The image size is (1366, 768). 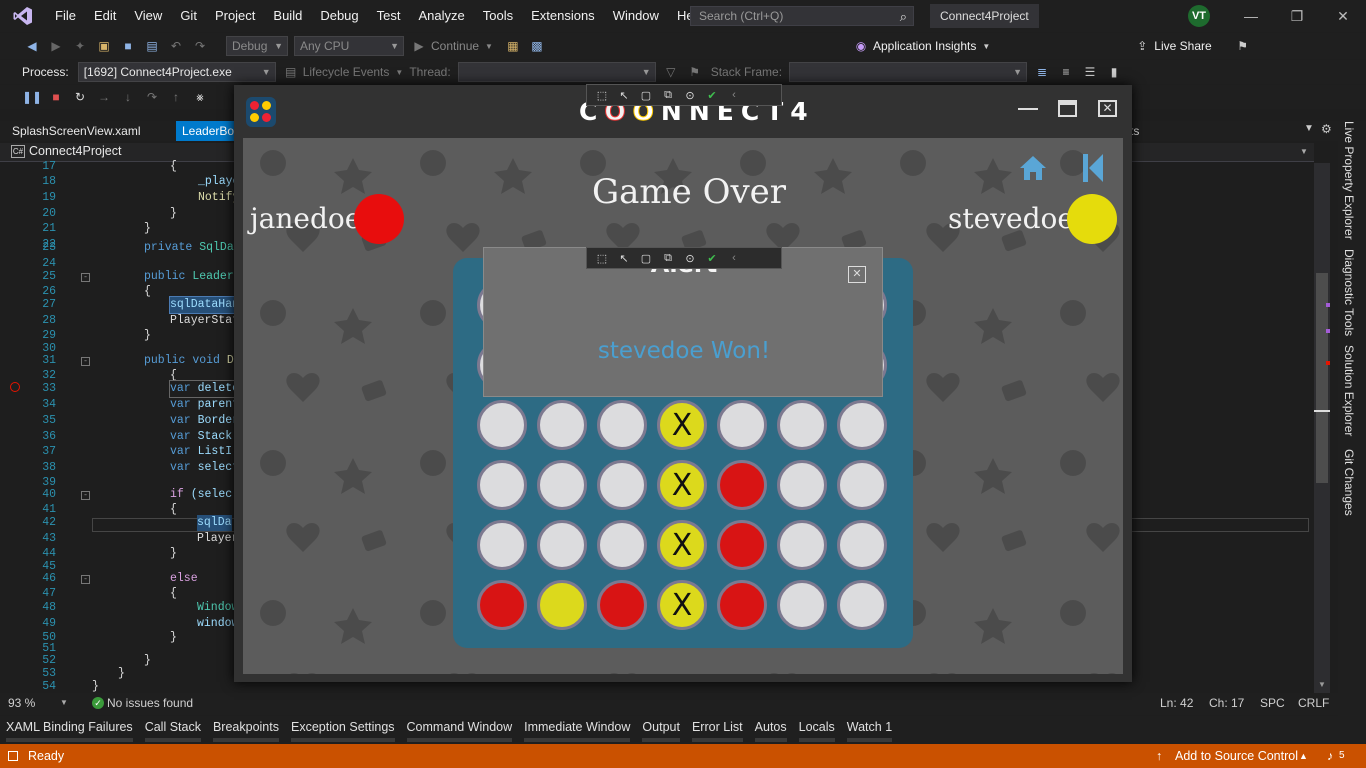 What do you see at coordinates (1114, 72) in the screenshot?
I see `bookmark-icon: ▮` at bounding box center [1114, 72].